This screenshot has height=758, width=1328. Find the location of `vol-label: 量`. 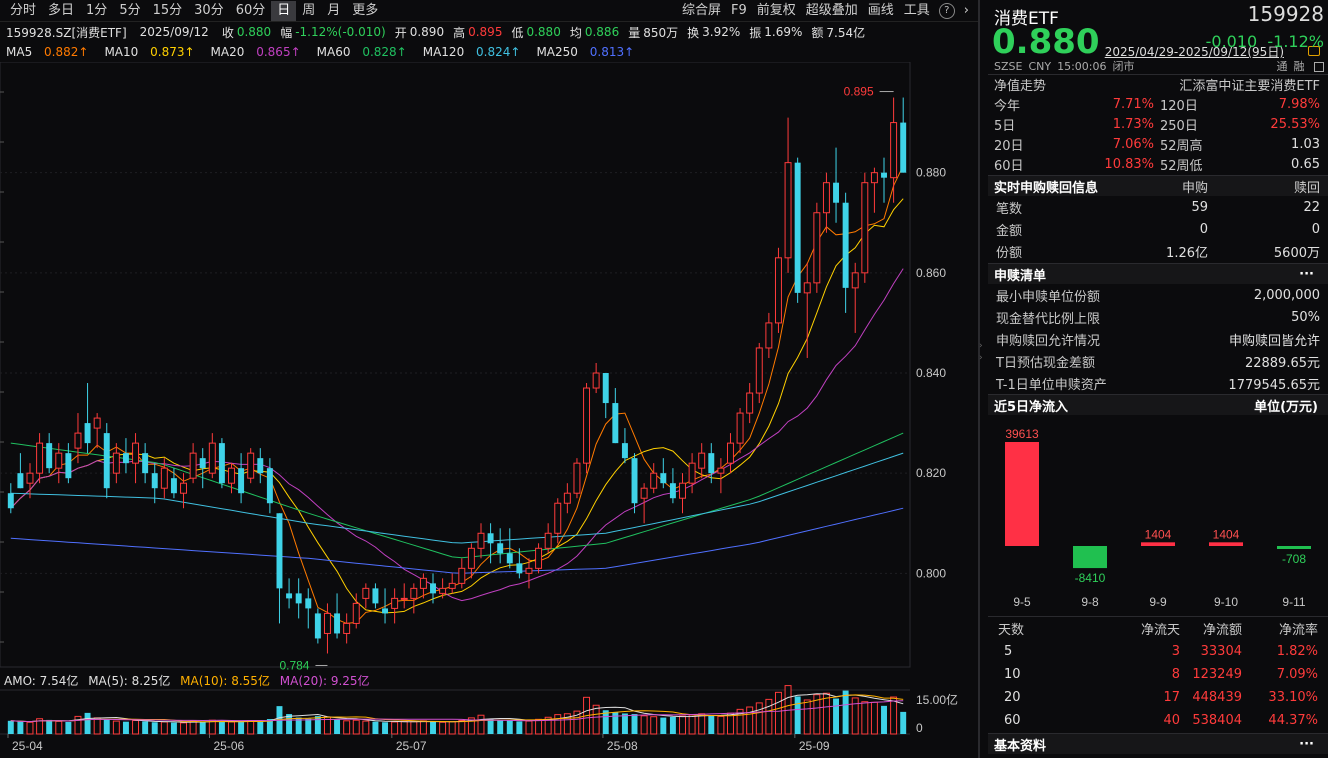

vol-label: 量 is located at coordinates (634, 32).